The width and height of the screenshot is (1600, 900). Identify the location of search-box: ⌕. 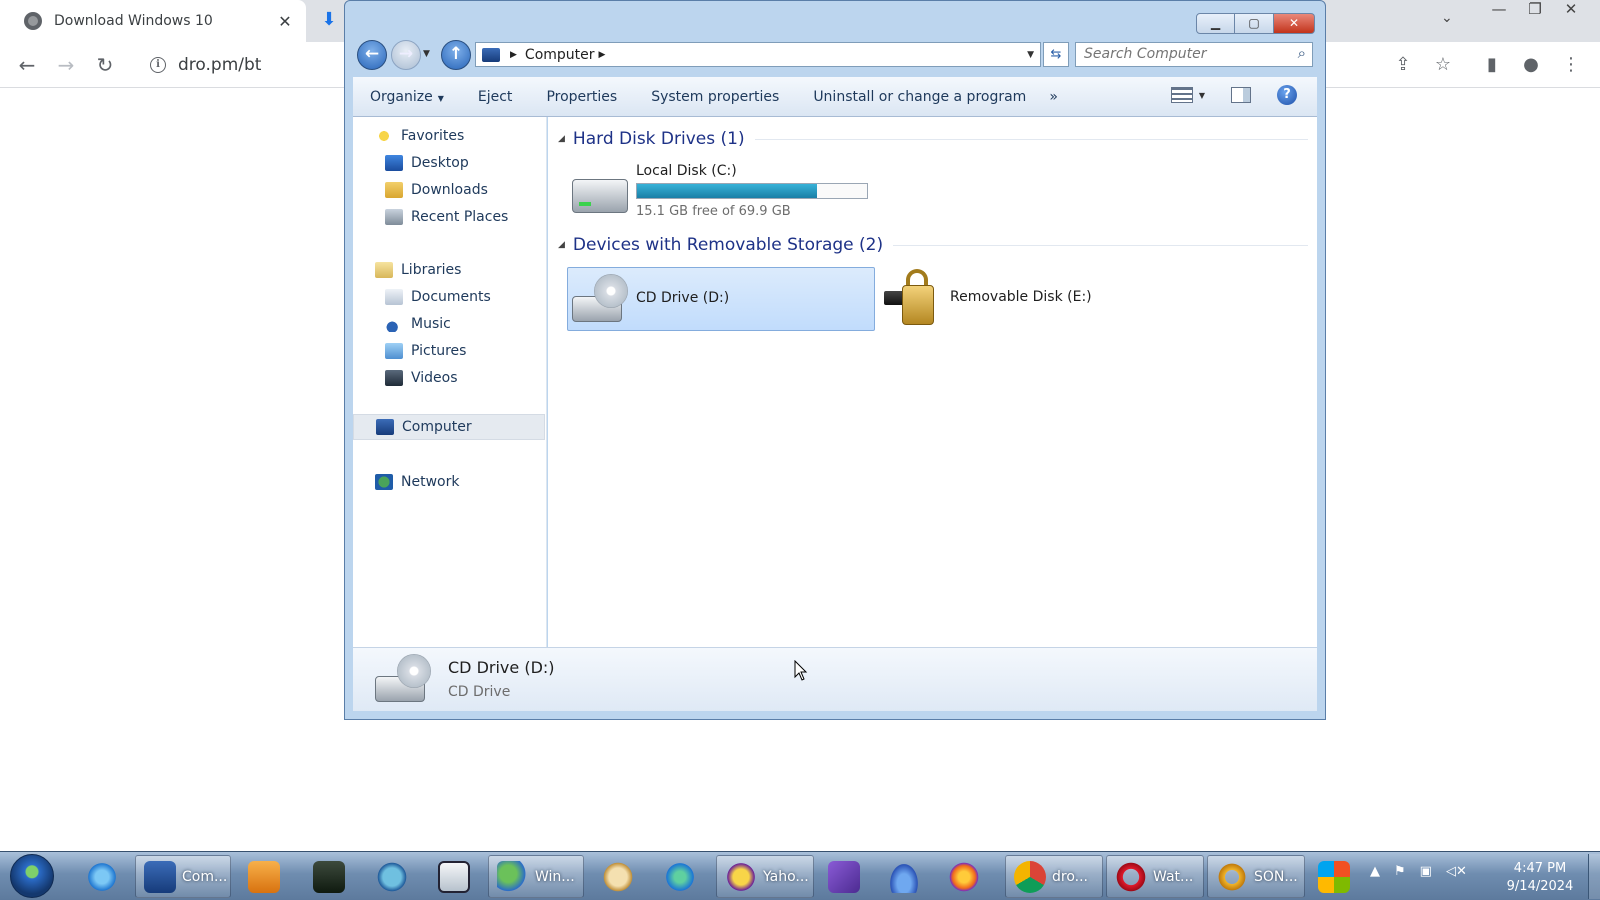
(1194, 54).